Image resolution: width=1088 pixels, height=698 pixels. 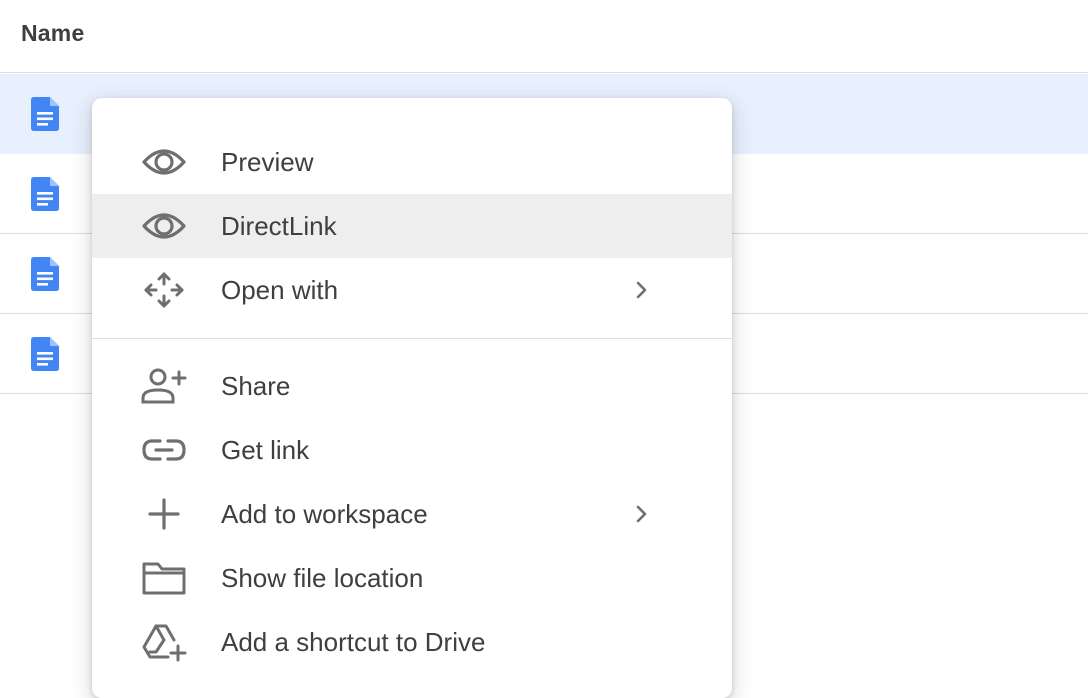 I want to click on menu-item-directlink: DirectLink, so click(x=412, y=226).